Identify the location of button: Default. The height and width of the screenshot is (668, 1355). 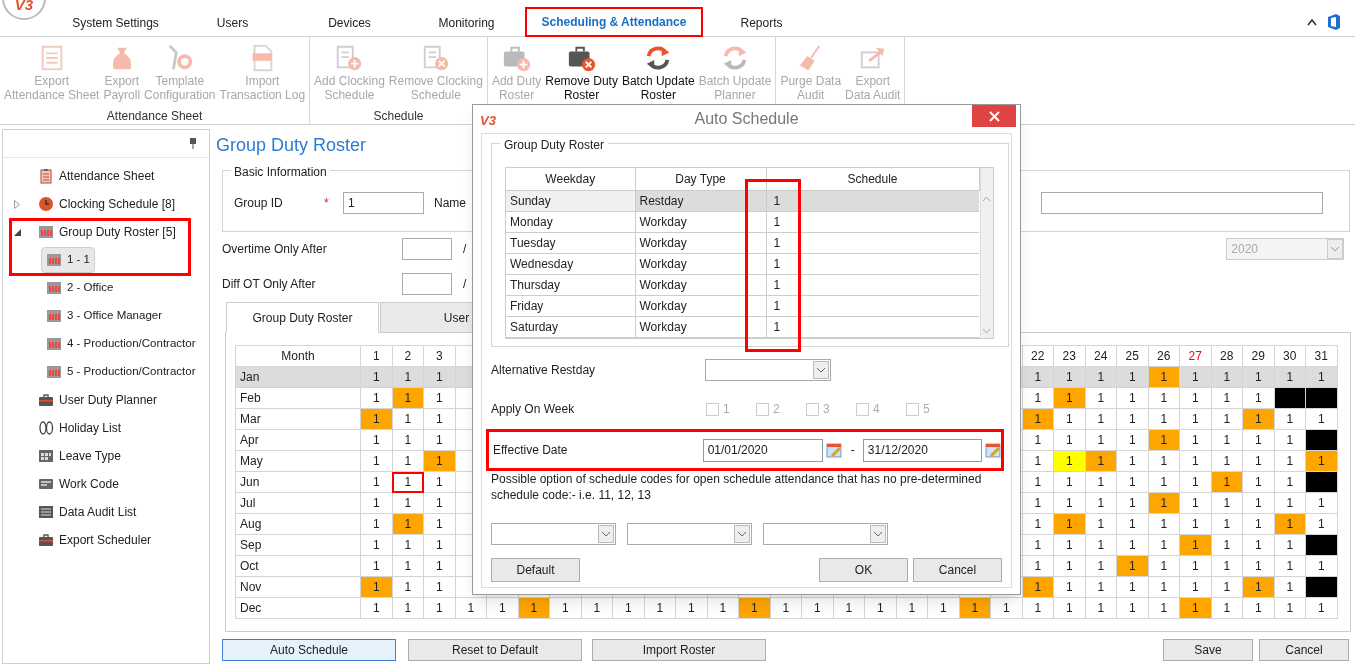
(535, 570).